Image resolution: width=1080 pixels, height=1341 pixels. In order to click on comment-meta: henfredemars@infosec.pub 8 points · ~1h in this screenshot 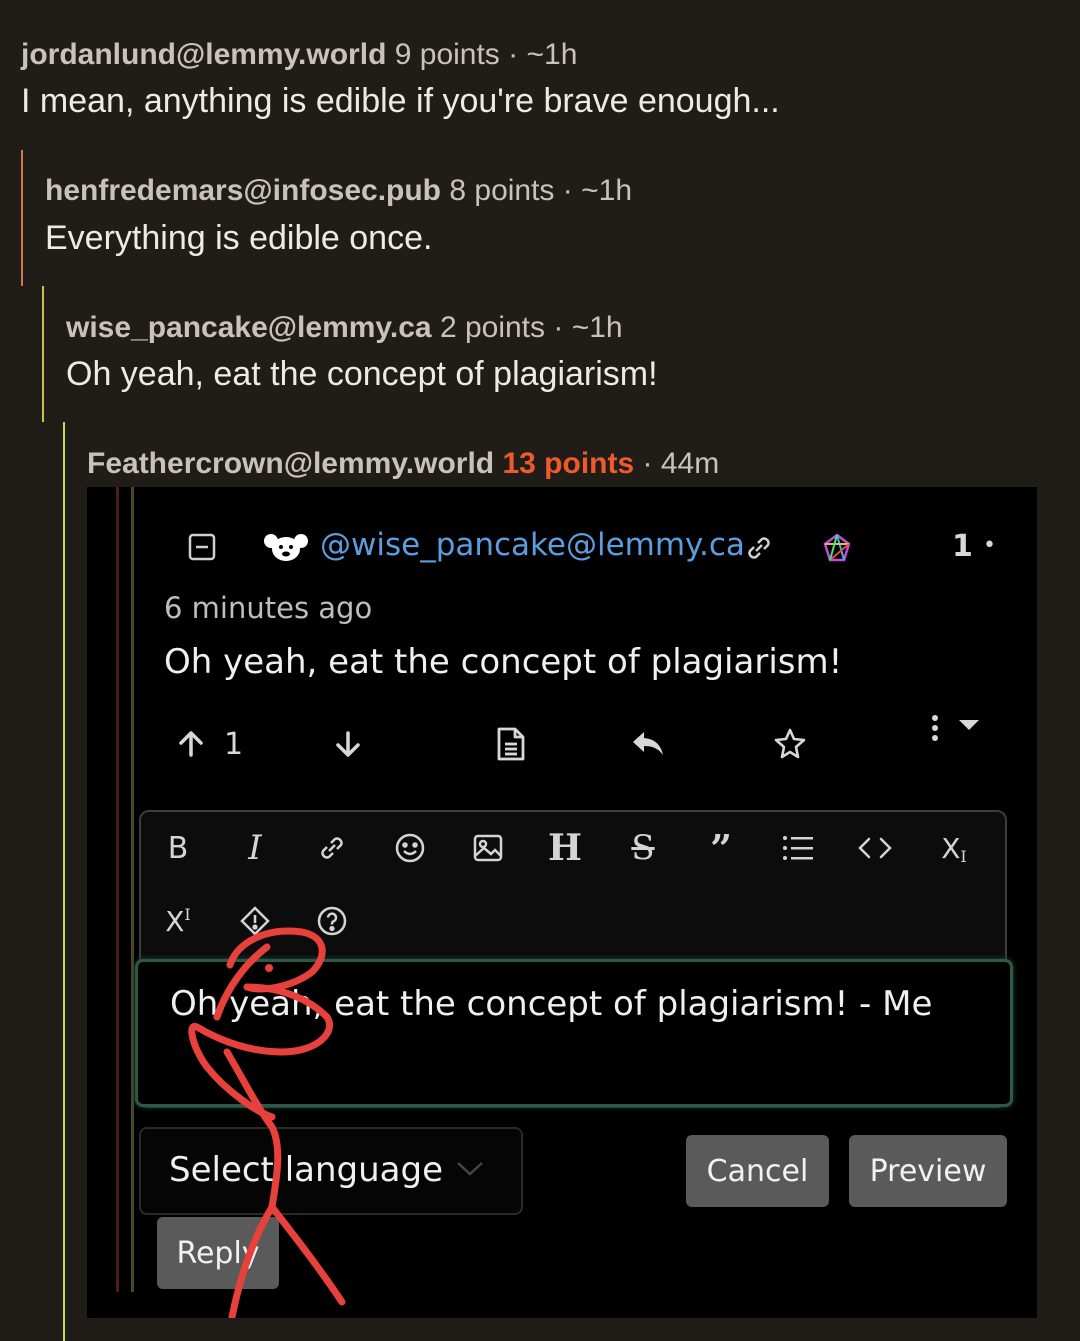, I will do `click(338, 191)`.